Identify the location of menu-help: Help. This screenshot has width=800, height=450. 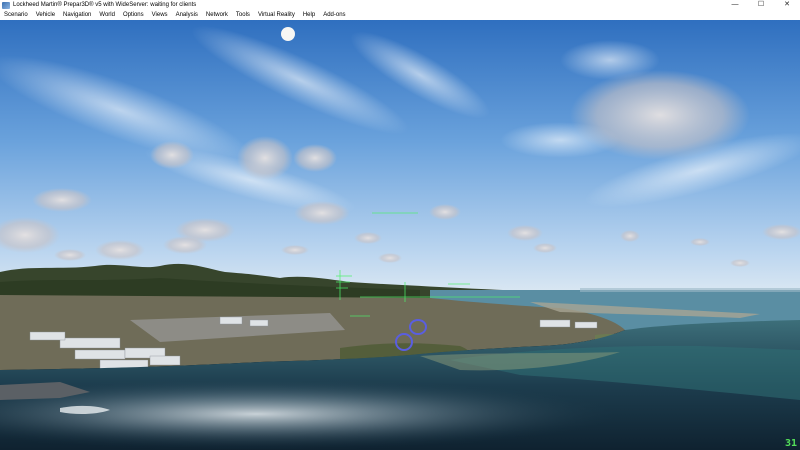
(309, 15).